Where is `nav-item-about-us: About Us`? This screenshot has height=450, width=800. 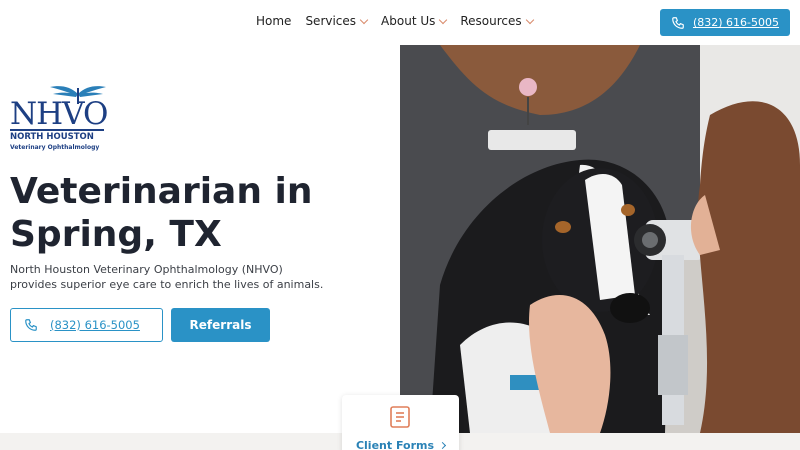
nav-item-about-us: About Us is located at coordinates (414, 21).